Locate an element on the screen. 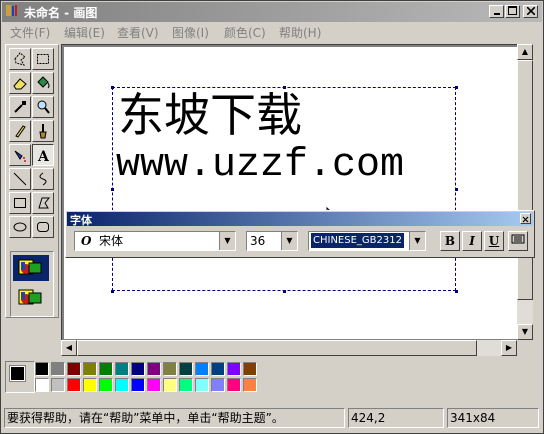 This screenshot has height=434, width=544. horizontal-scroll-thumb is located at coordinates (277, 348).